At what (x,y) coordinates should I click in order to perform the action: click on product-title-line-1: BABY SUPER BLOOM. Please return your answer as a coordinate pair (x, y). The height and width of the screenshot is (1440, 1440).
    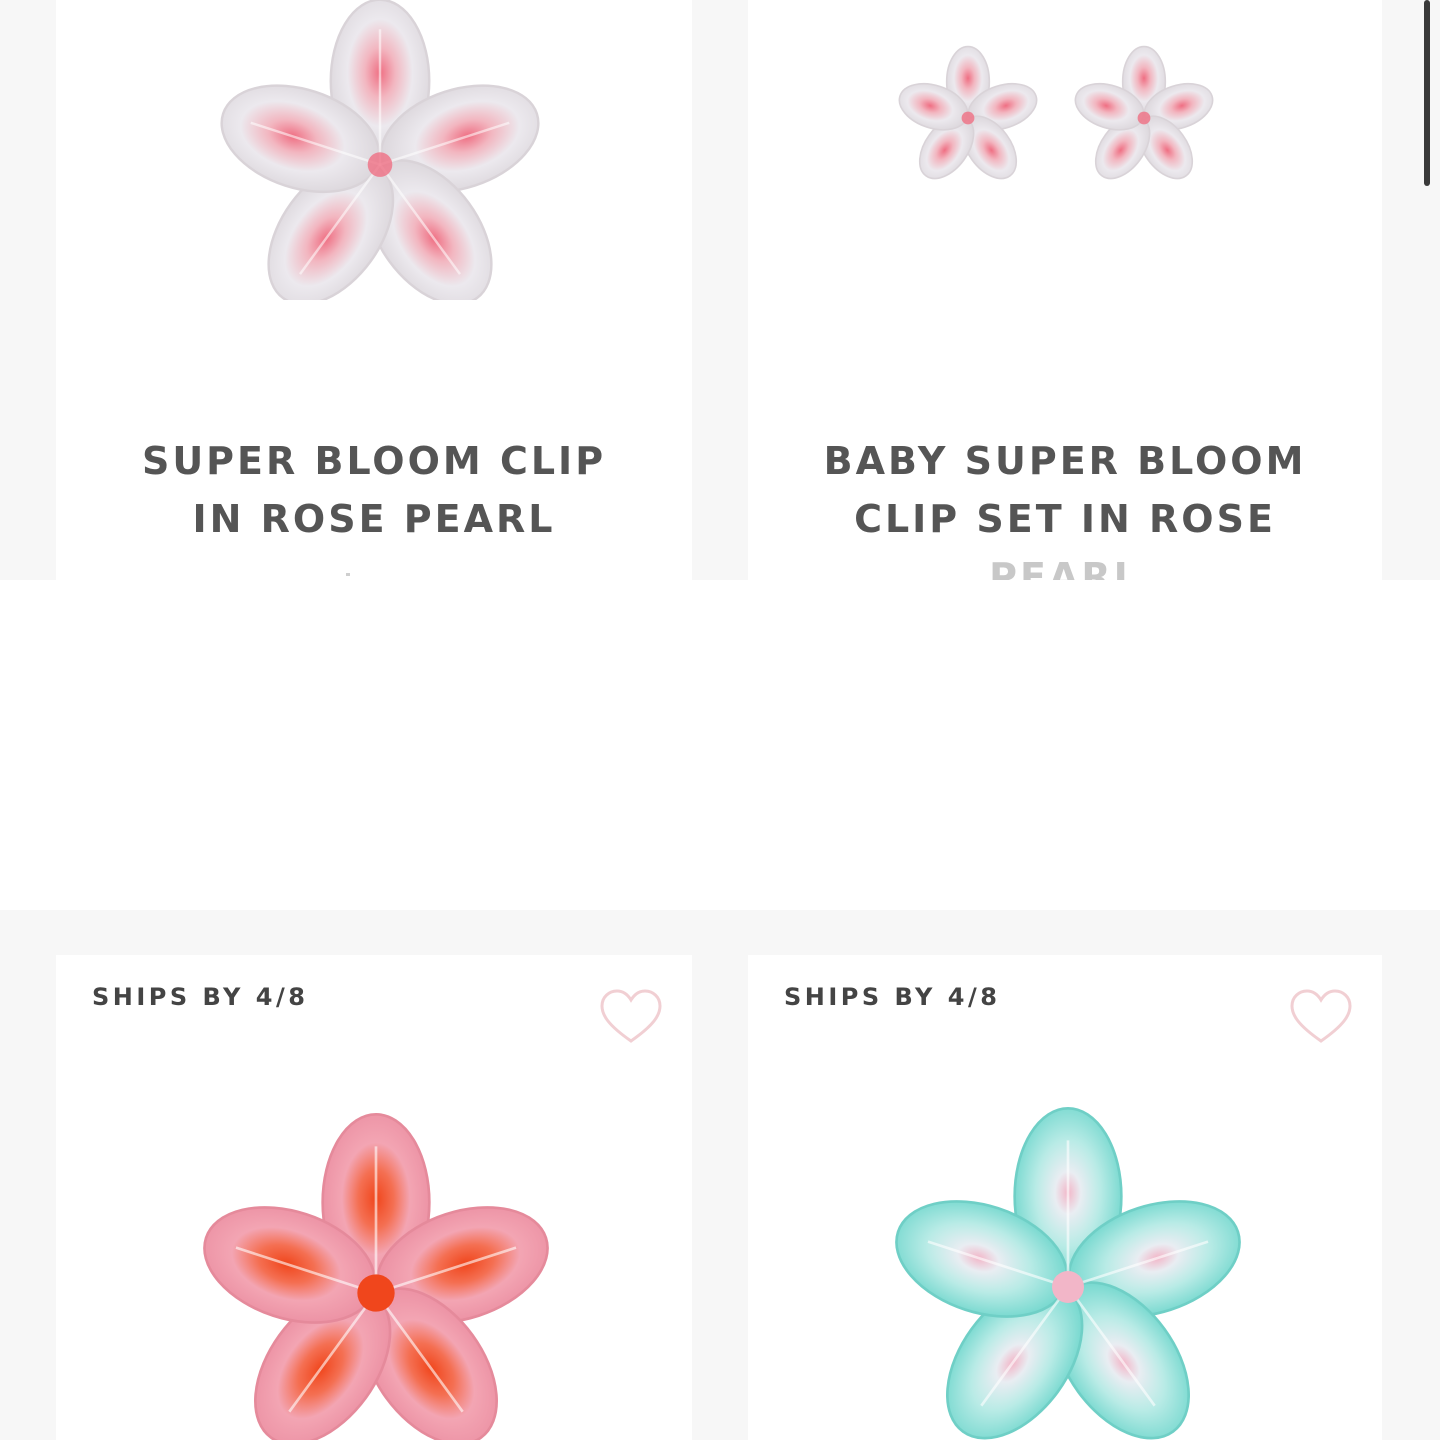
    Looking at the image, I should click on (1065, 461).